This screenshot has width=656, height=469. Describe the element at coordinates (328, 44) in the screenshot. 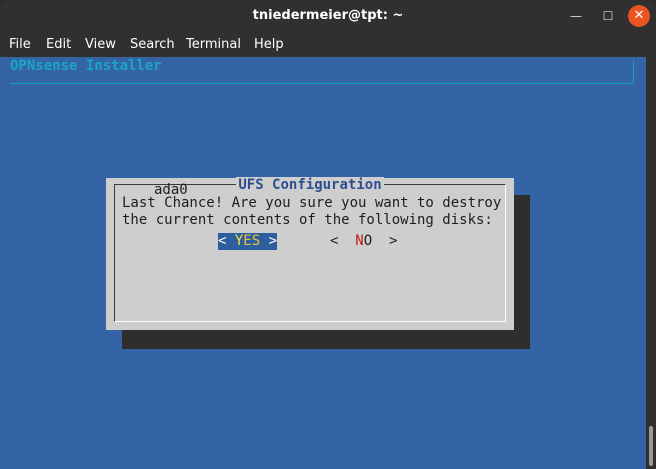

I see `menu-bar: File Edit View Search Terminal Help` at that location.